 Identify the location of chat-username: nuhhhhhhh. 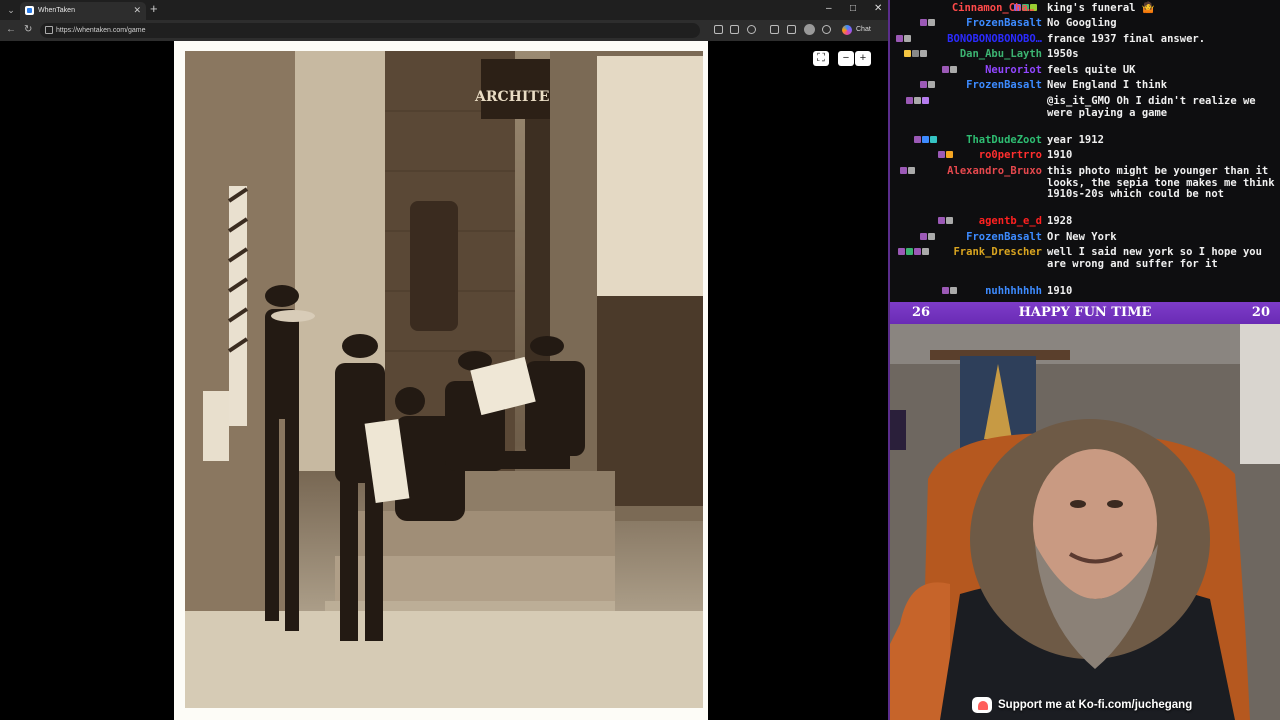
(1013, 291).